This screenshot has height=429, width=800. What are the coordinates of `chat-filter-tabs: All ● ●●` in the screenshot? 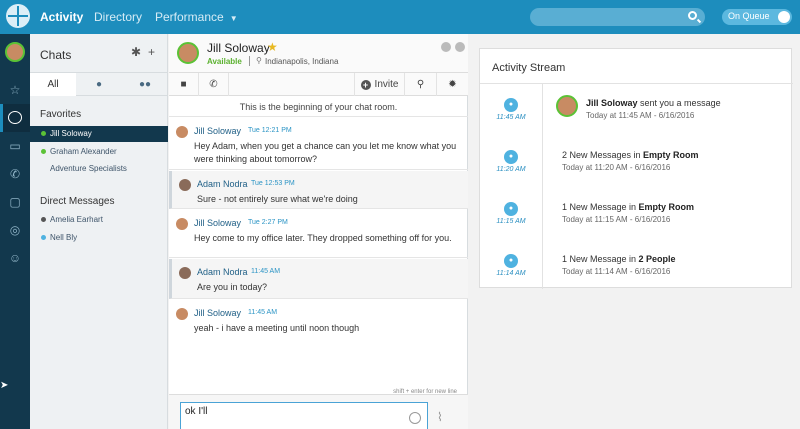 It's located at (99, 84).